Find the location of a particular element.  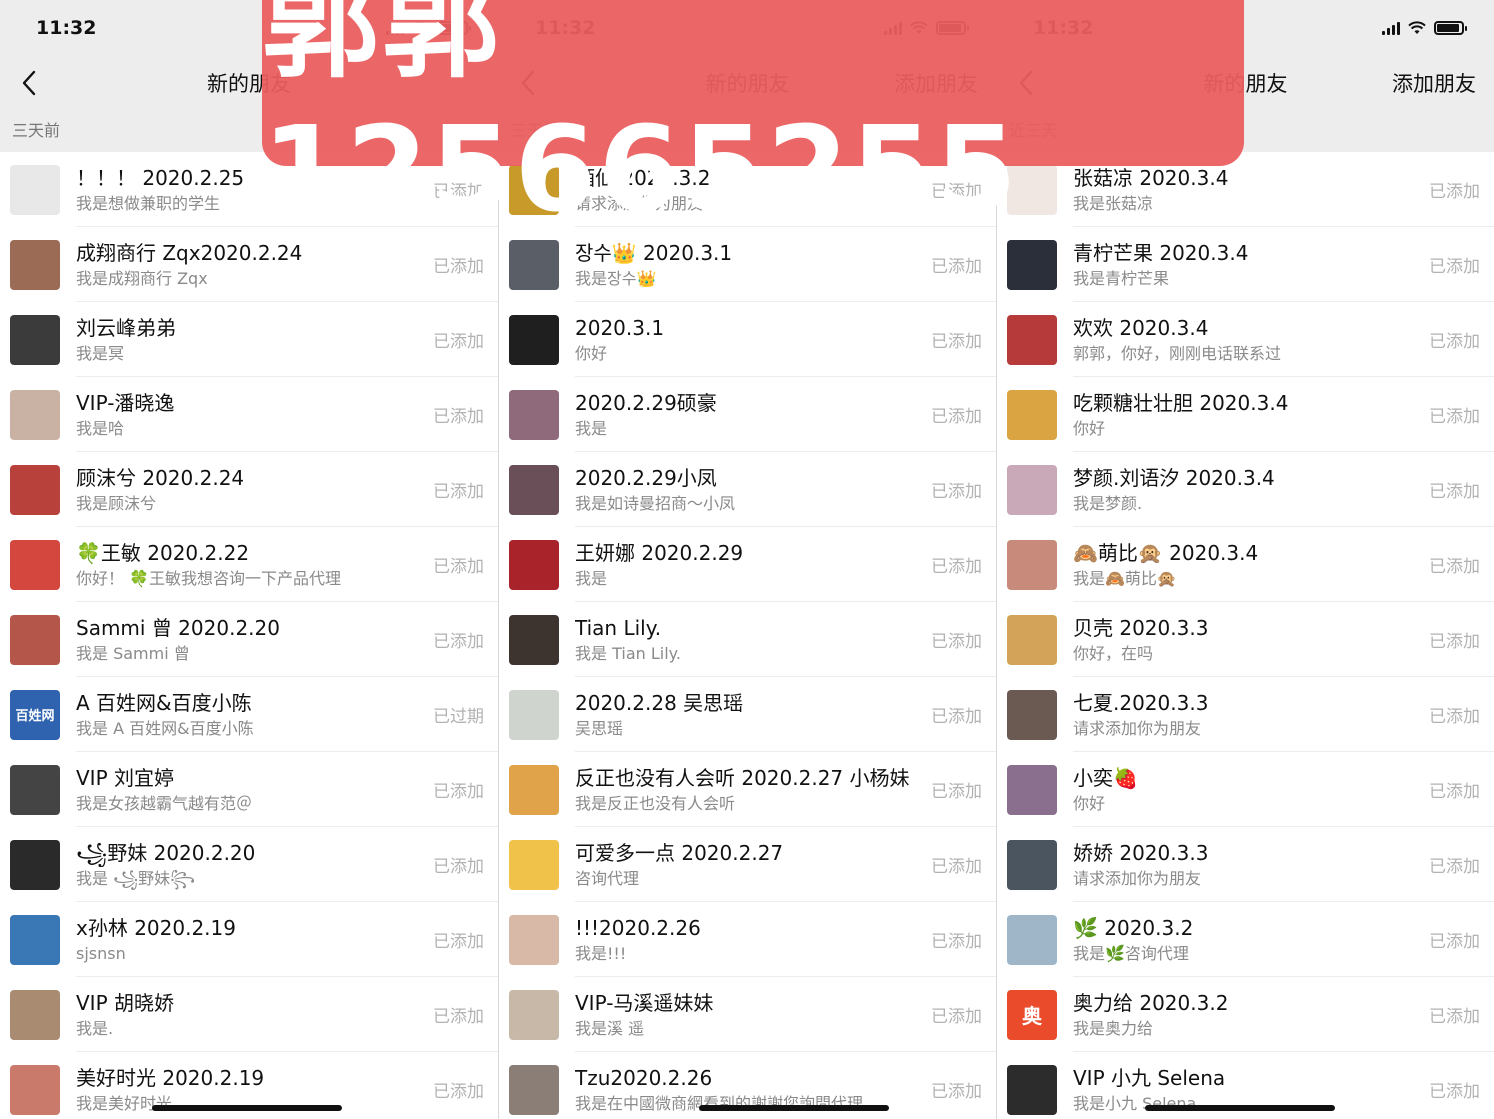

friend-request-row: VIP 刘宜婷 我是女孩越霸气越有范＠ 已添加 is located at coordinates (249, 789).